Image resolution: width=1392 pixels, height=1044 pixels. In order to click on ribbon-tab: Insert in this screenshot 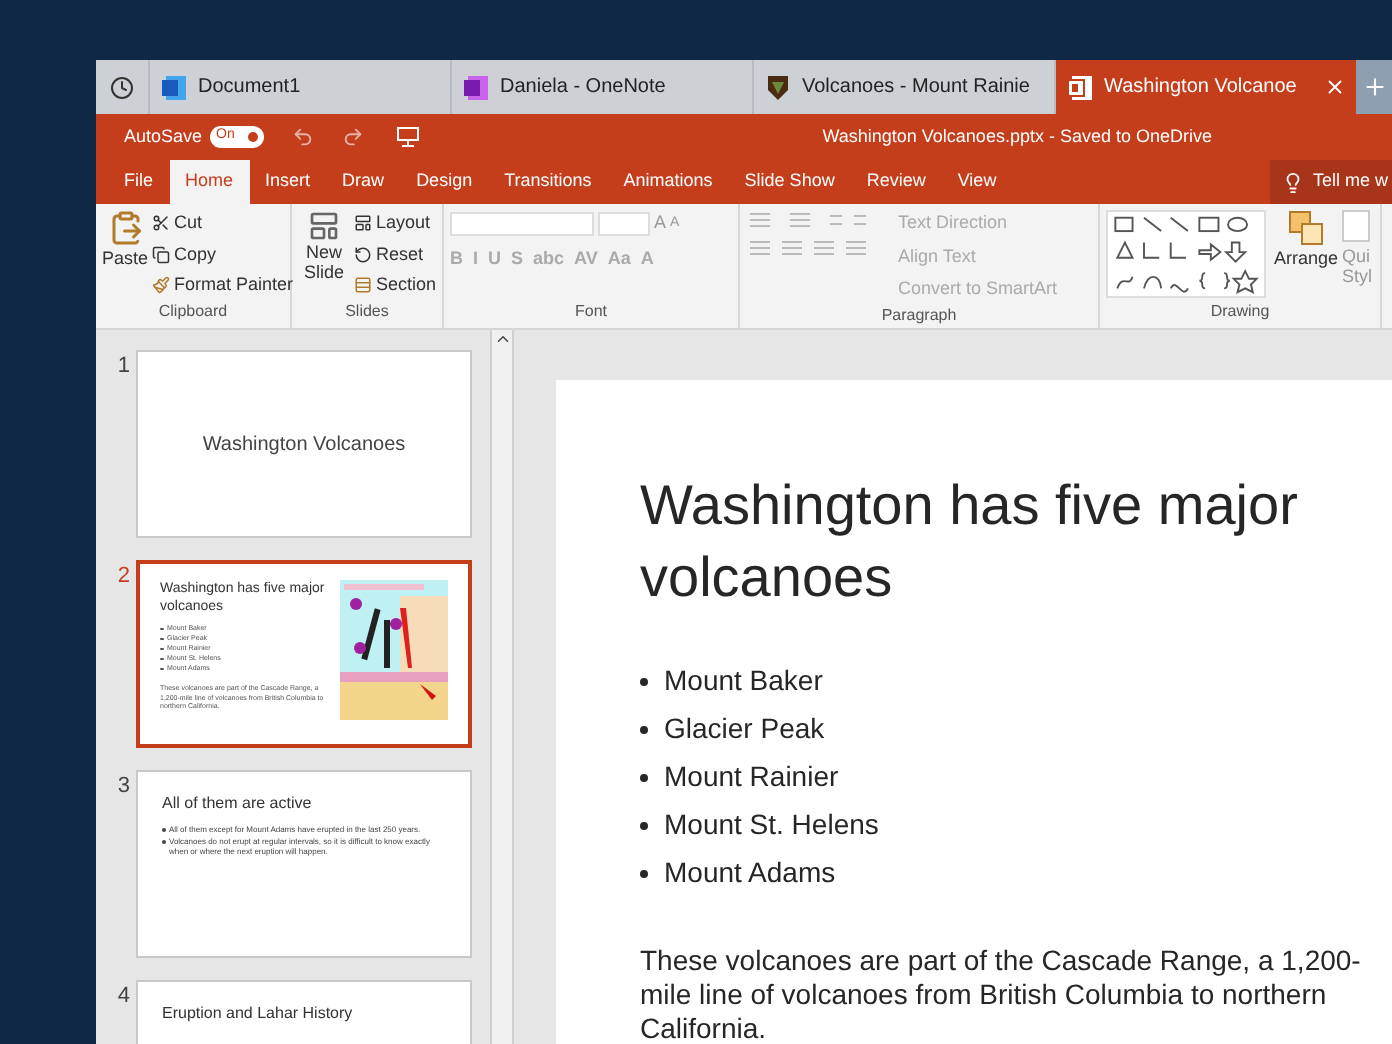, I will do `click(288, 182)`.